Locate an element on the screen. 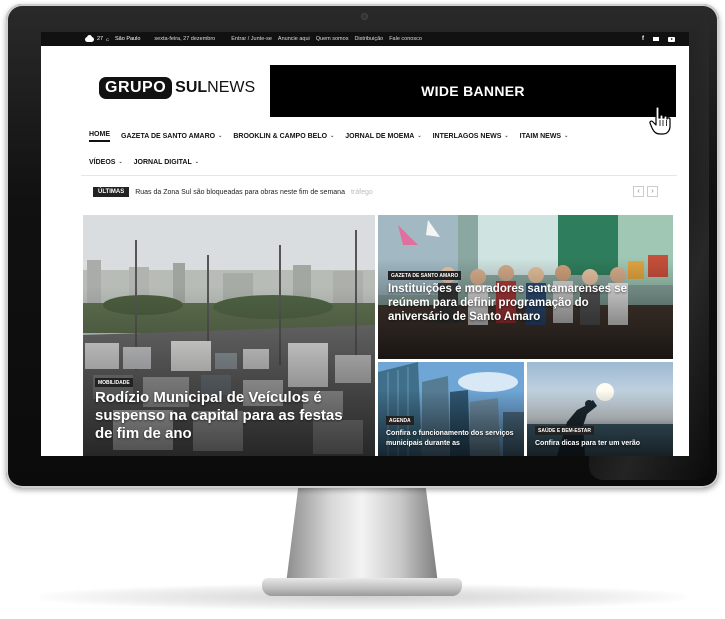  nav-label: HOME is located at coordinates (99, 134).